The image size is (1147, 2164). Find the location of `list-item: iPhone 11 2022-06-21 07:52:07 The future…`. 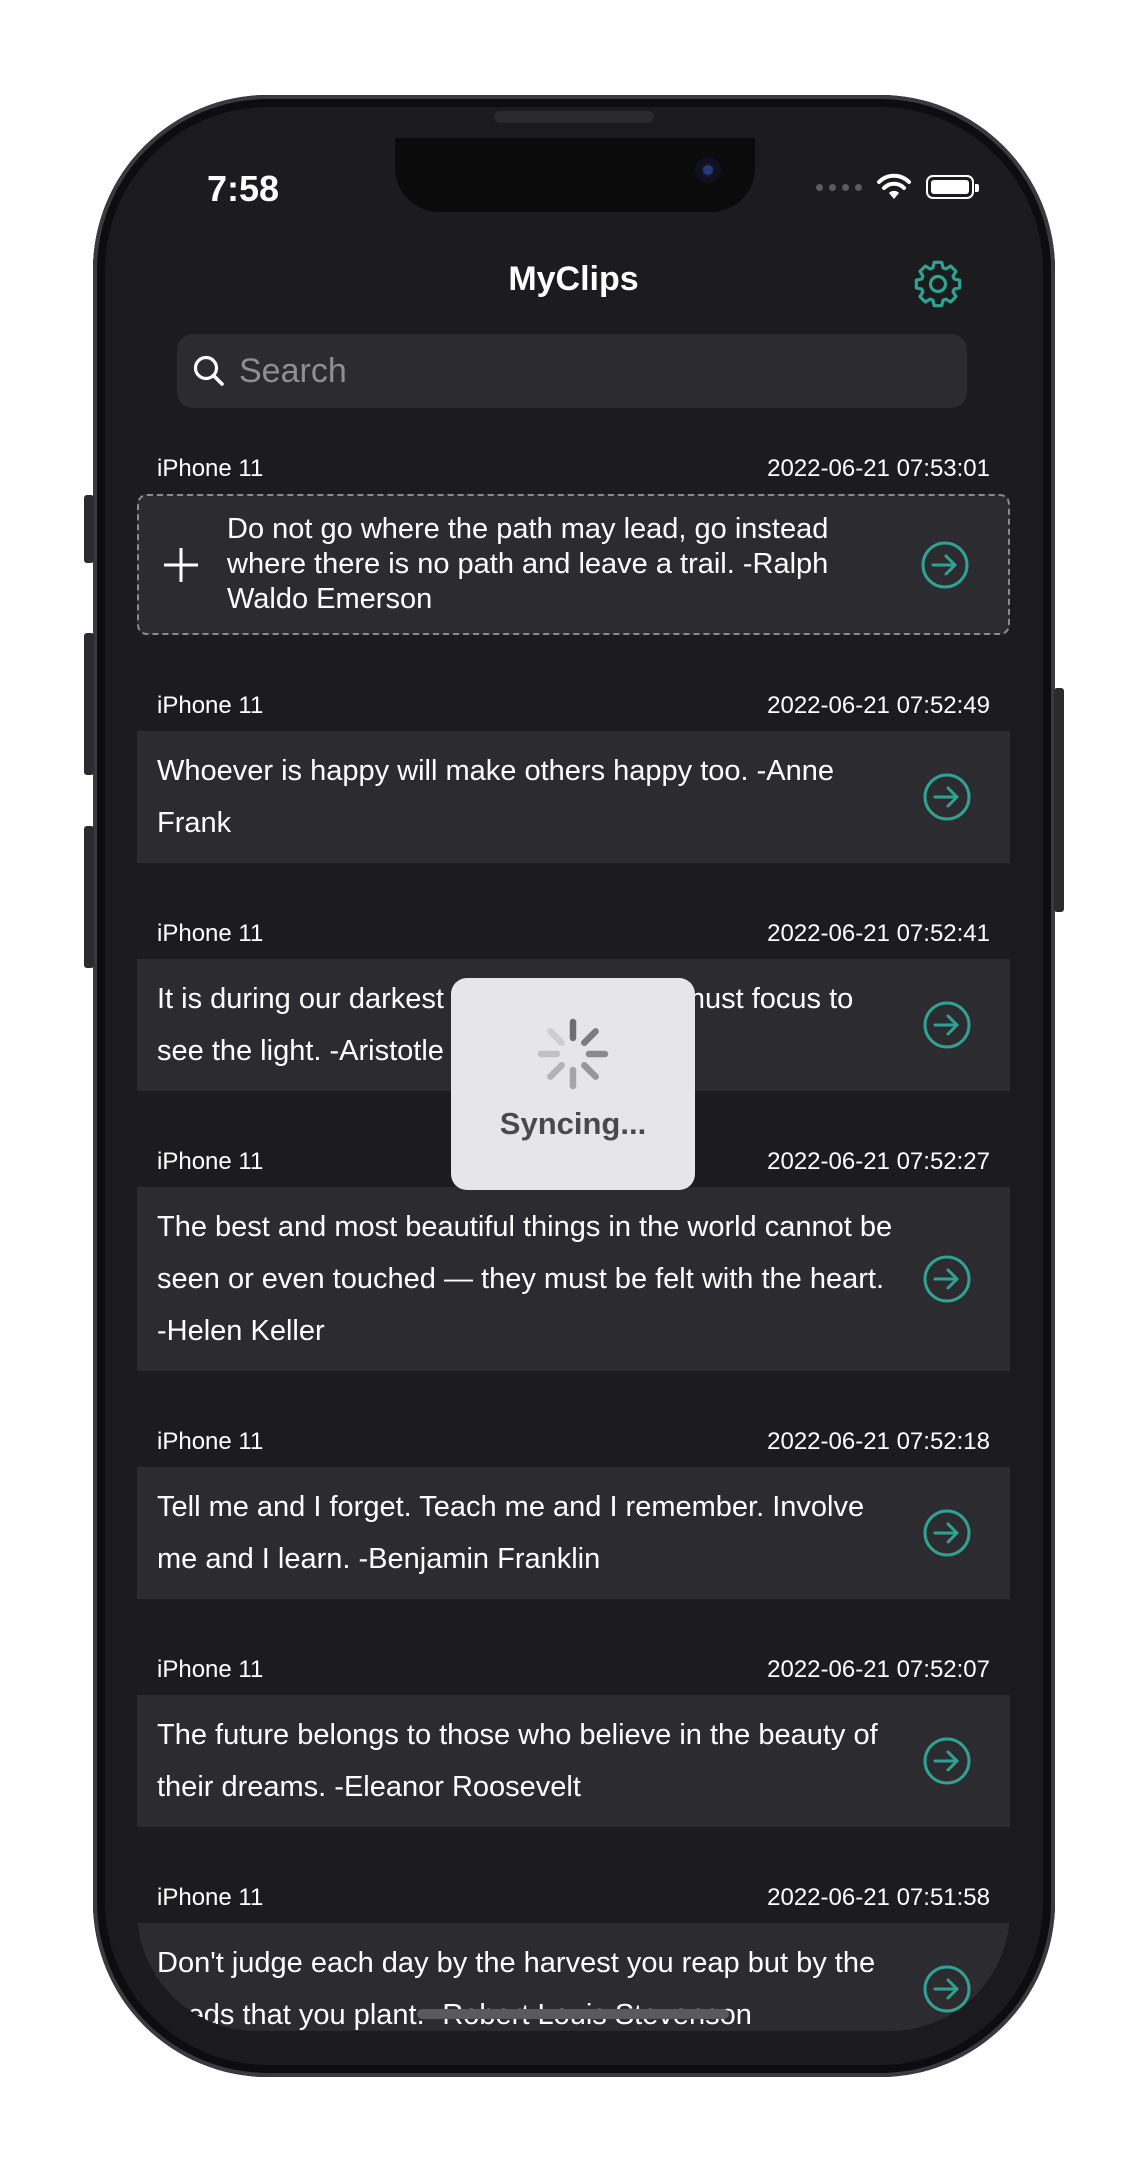

list-item: iPhone 11 2022-06-21 07:52:07 The future… is located at coordinates (573, 1734).